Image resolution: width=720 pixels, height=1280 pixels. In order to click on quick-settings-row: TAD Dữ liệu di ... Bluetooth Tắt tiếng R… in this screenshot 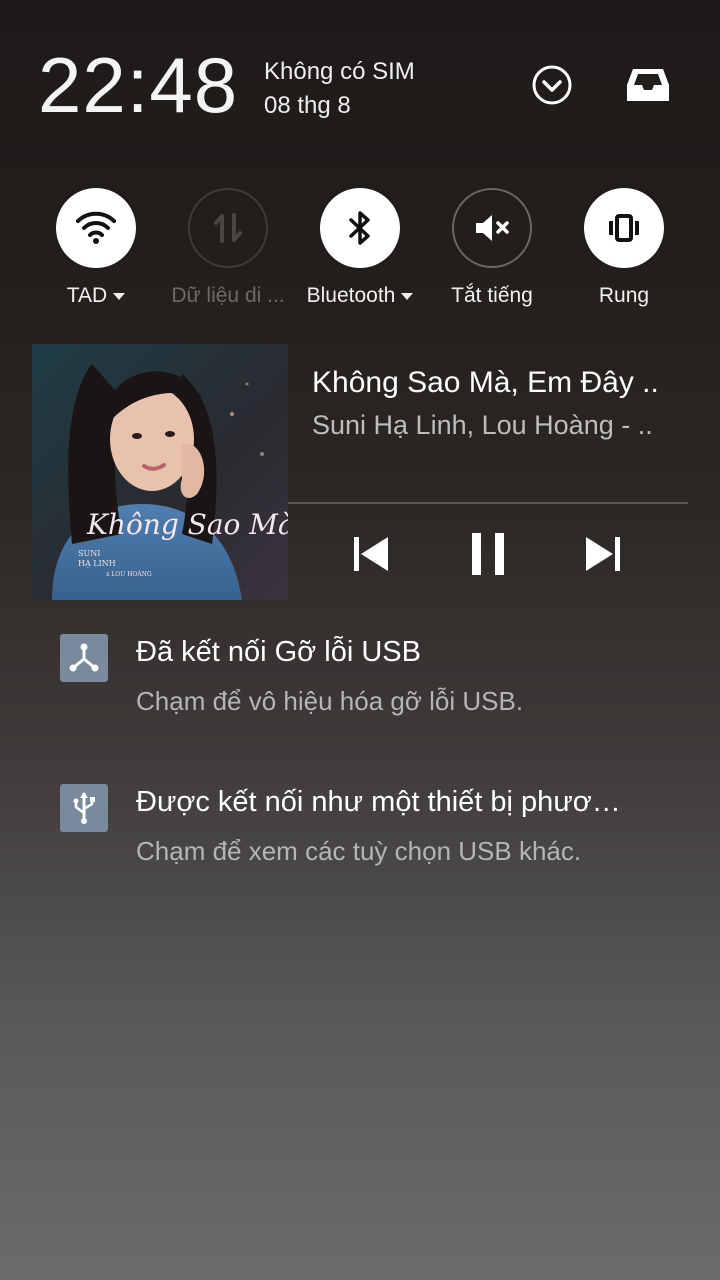, I will do `click(360, 253)`.